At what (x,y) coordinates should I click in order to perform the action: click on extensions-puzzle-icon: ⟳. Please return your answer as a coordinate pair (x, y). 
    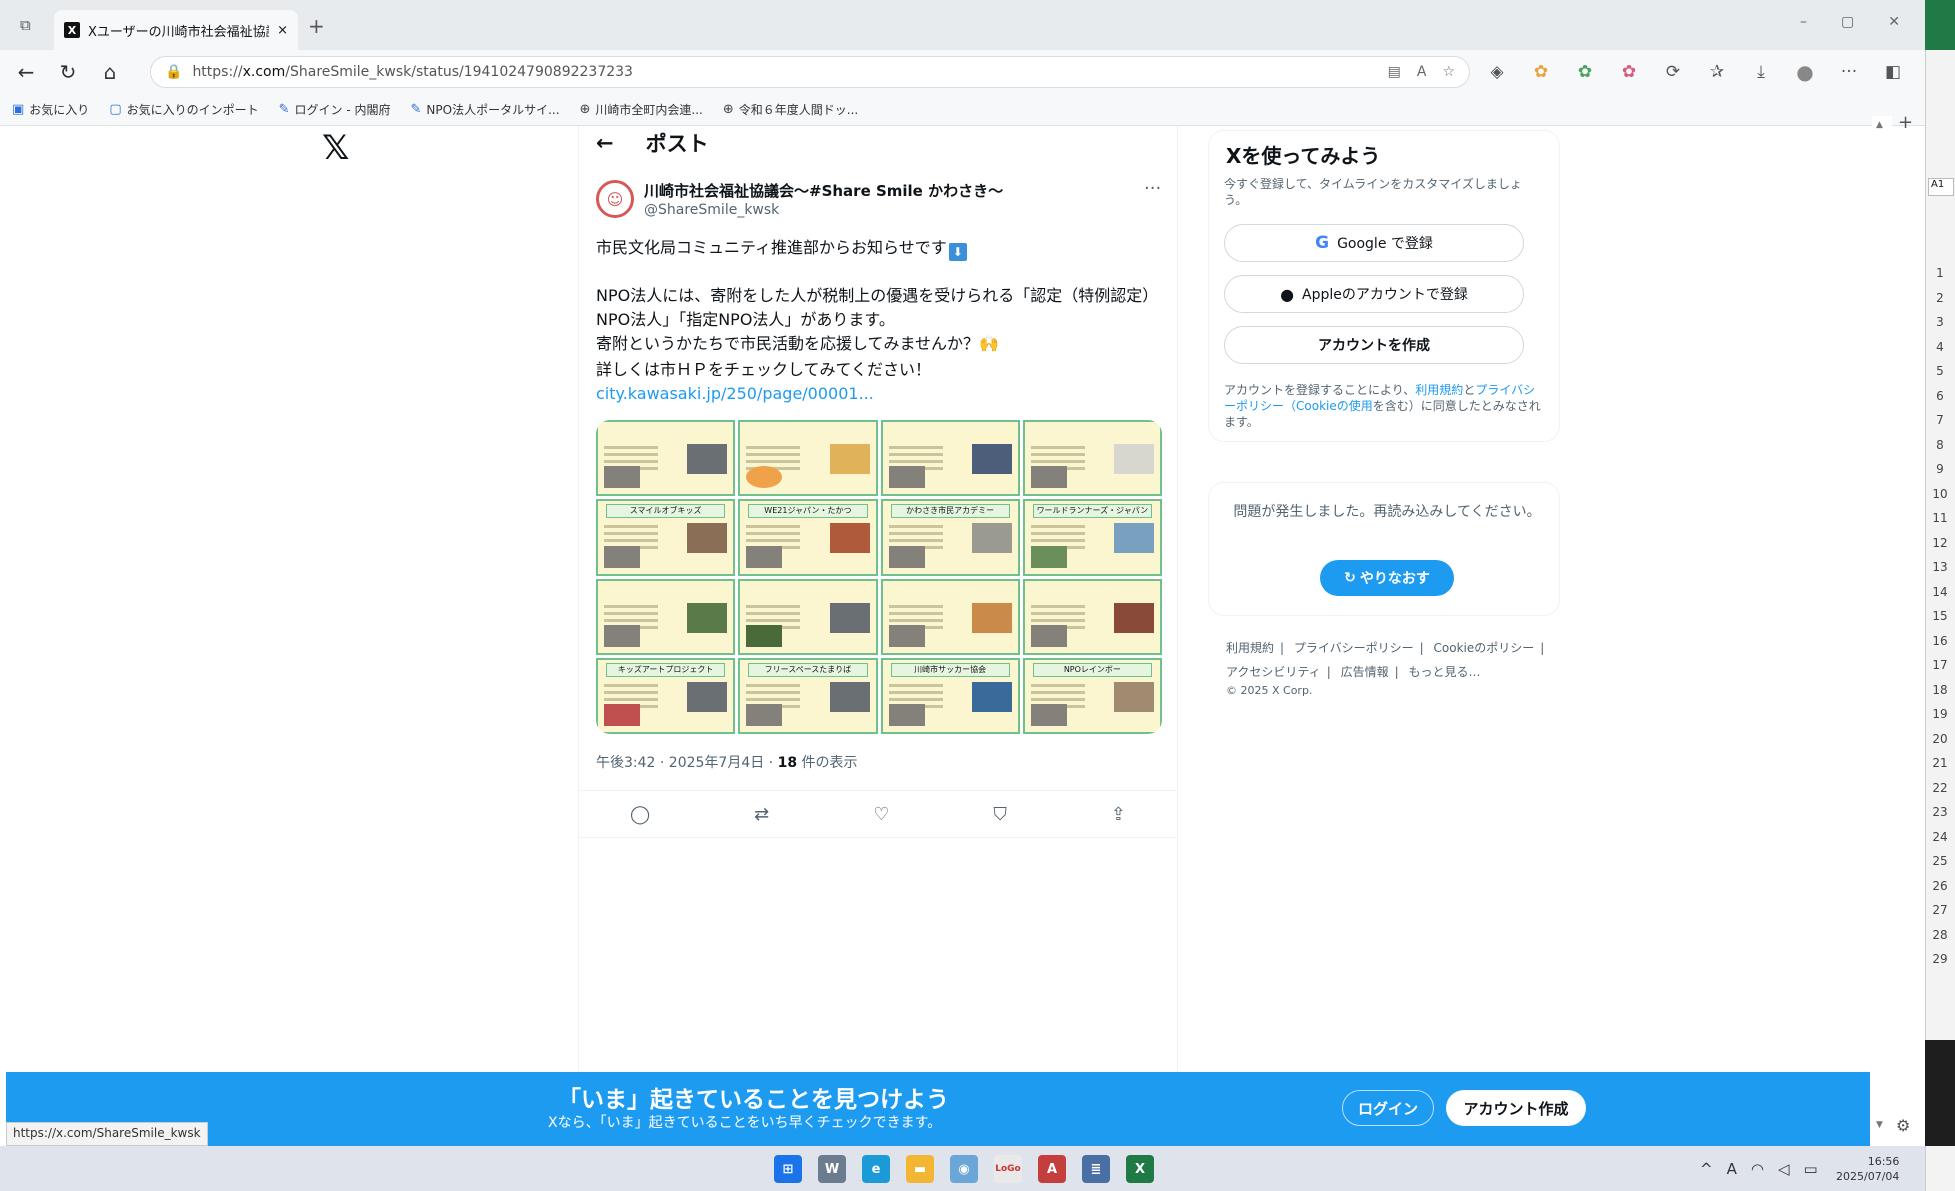
    Looking at the image, I should click on (1673, 72).